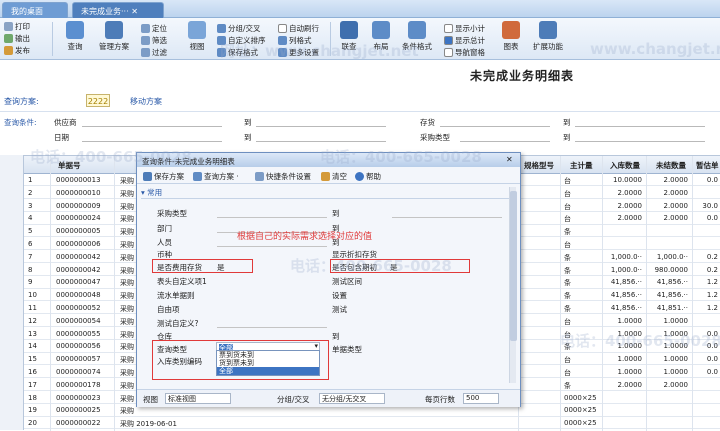 Image resolution: width=720 pixels, height=431 pixels. I want to click on table-cell: 采购 2019-06-01, so click(148, 424).